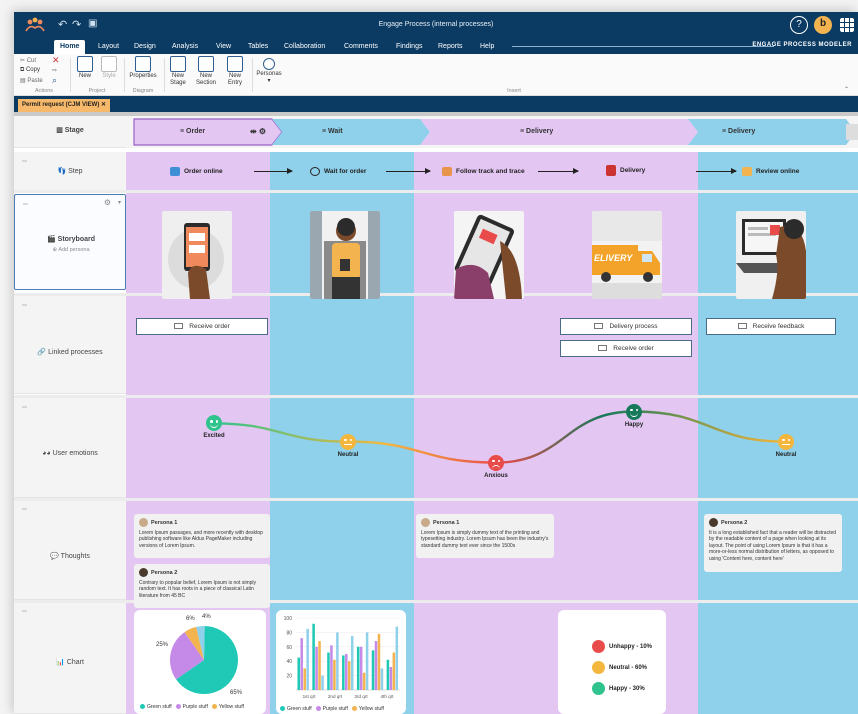  Describe the element at coordinates (258, 132) in the screenshot. I see `stage-settings-icon: ⇹ ⚙` at that location.